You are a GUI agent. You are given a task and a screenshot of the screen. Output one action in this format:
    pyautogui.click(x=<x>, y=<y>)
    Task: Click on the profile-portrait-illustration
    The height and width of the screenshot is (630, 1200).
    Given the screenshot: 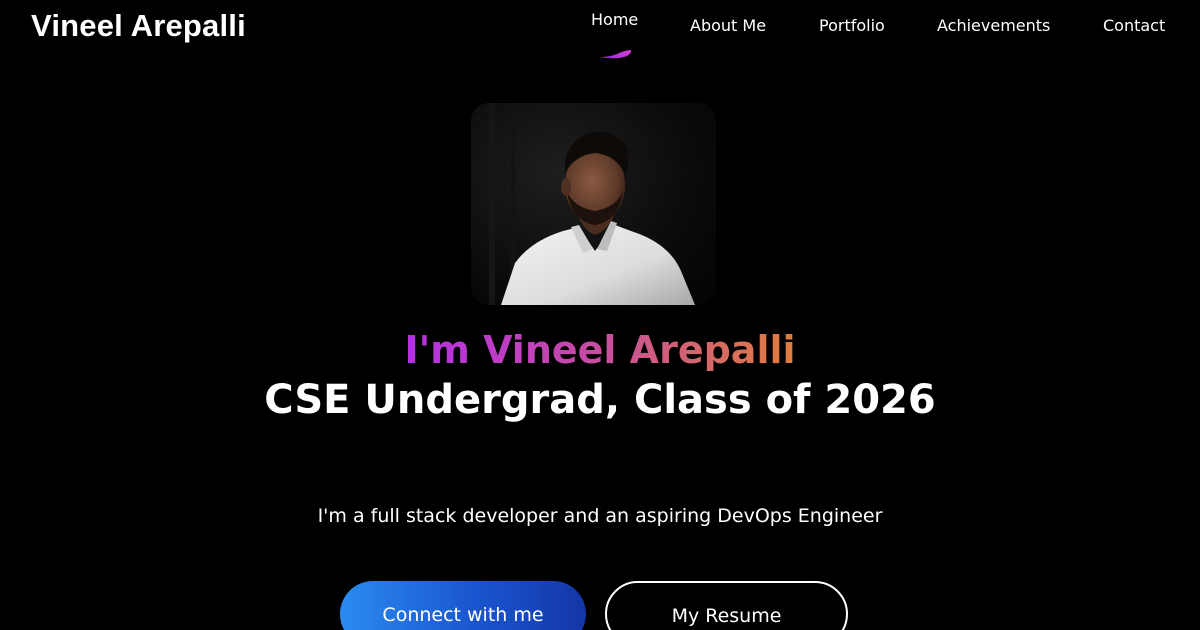 What is the action you would take?
    pyautogui.click(x=593, y=204)
    